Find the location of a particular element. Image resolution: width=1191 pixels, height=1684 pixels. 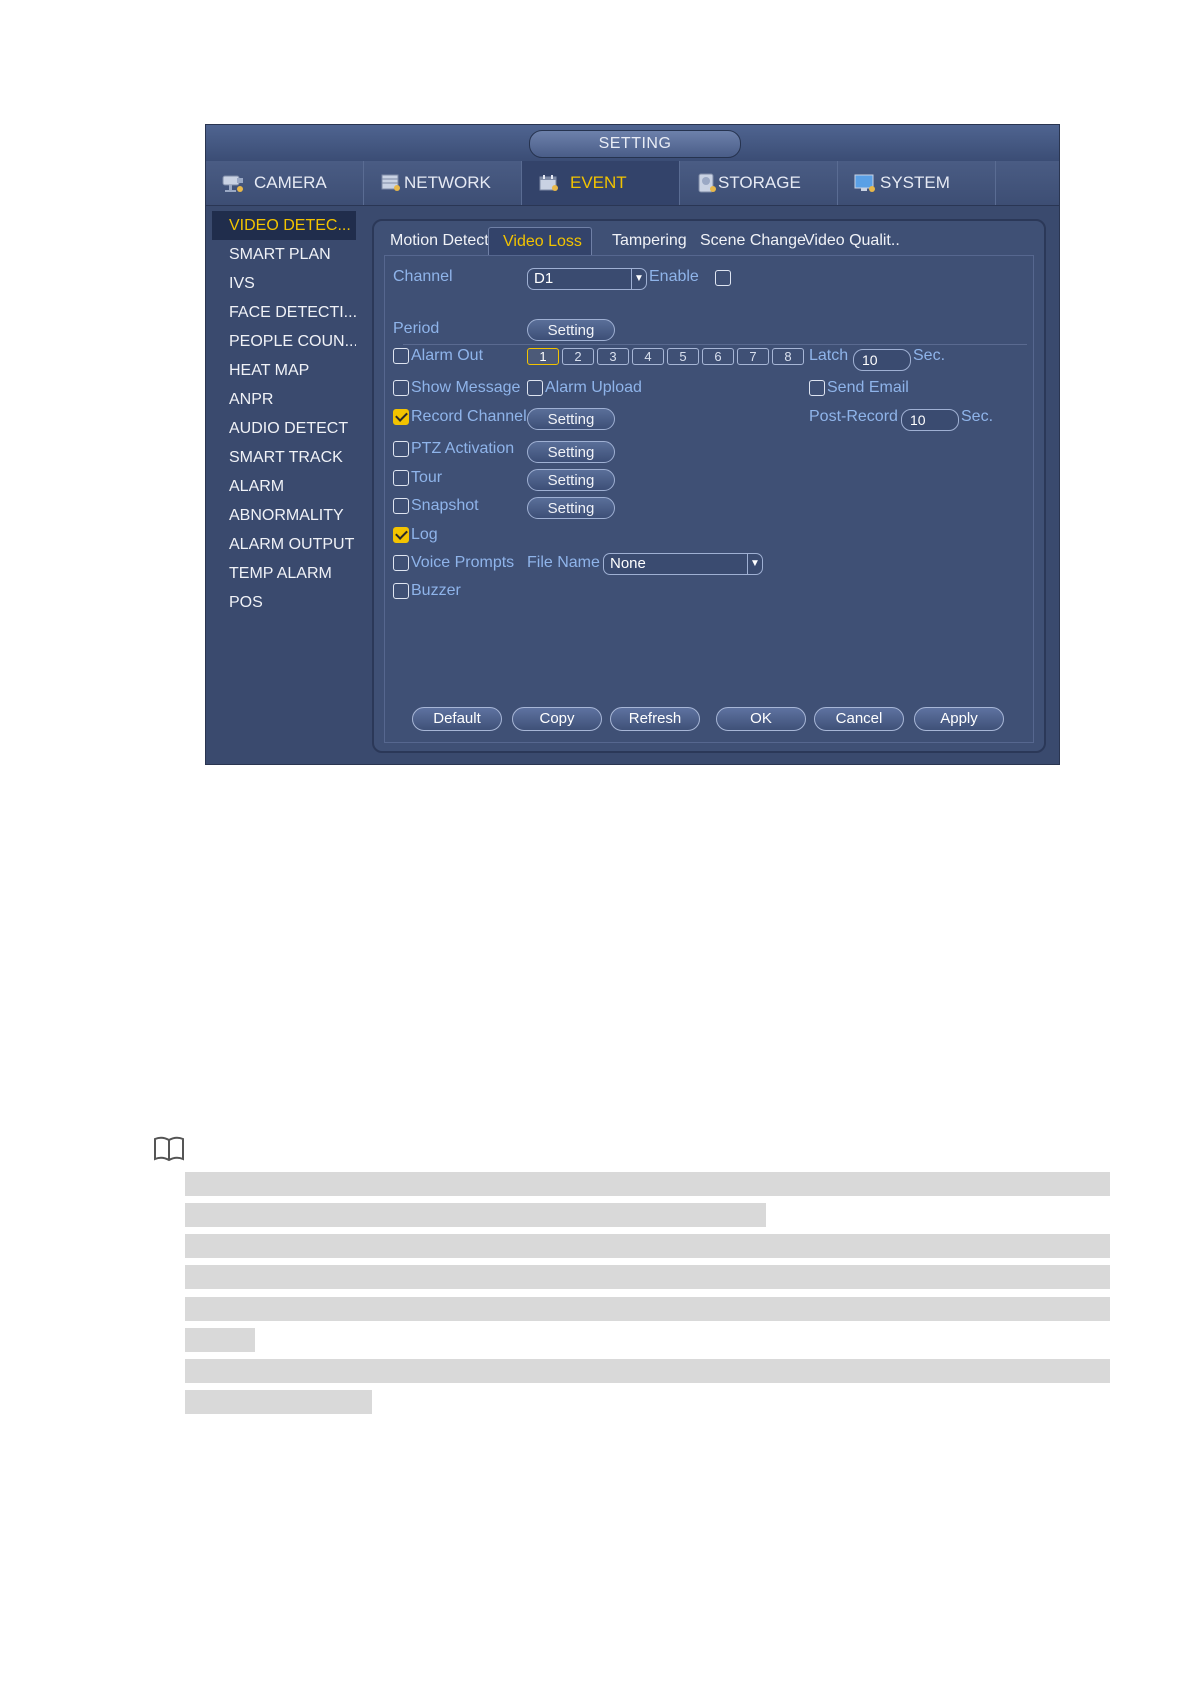

tab-camera: CAMERA is located at coordinates (285, 183).